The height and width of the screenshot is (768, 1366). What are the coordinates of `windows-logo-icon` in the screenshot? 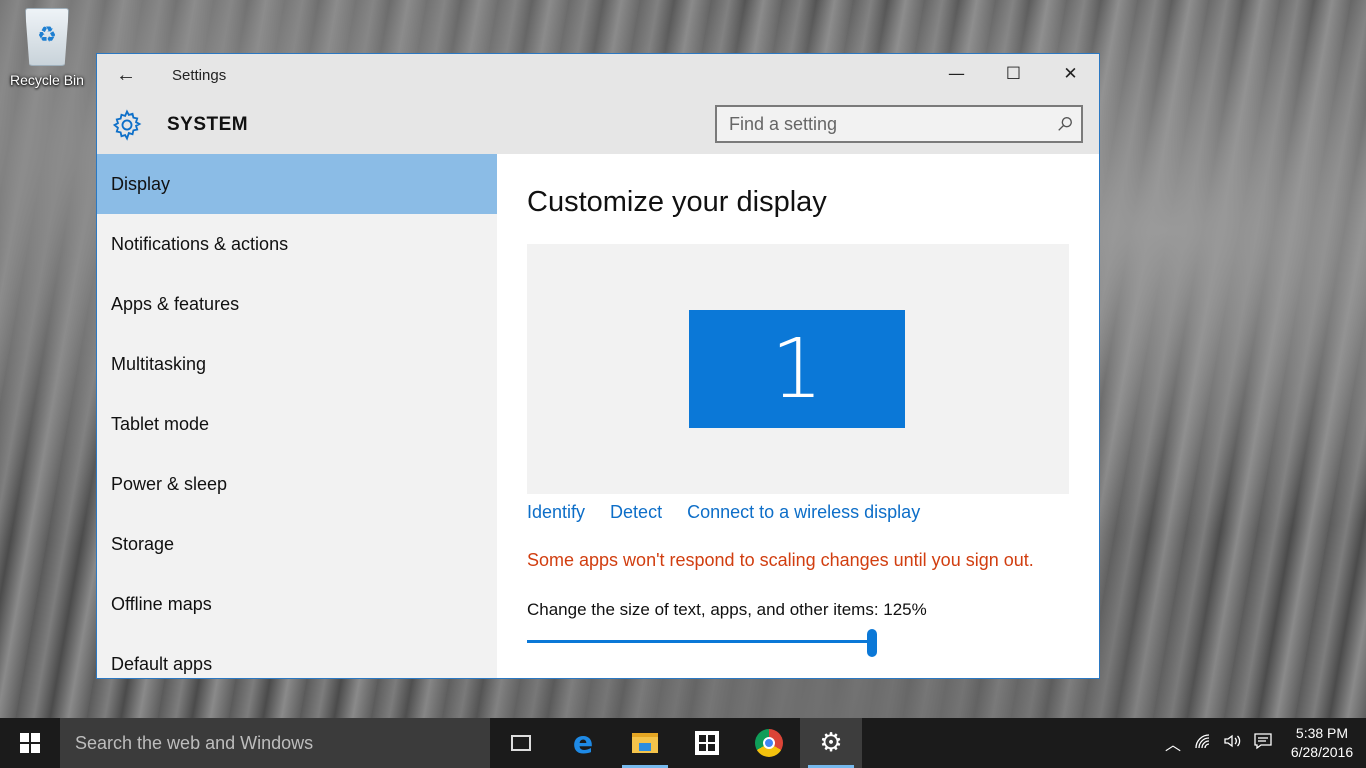 It's located at (30, 743).